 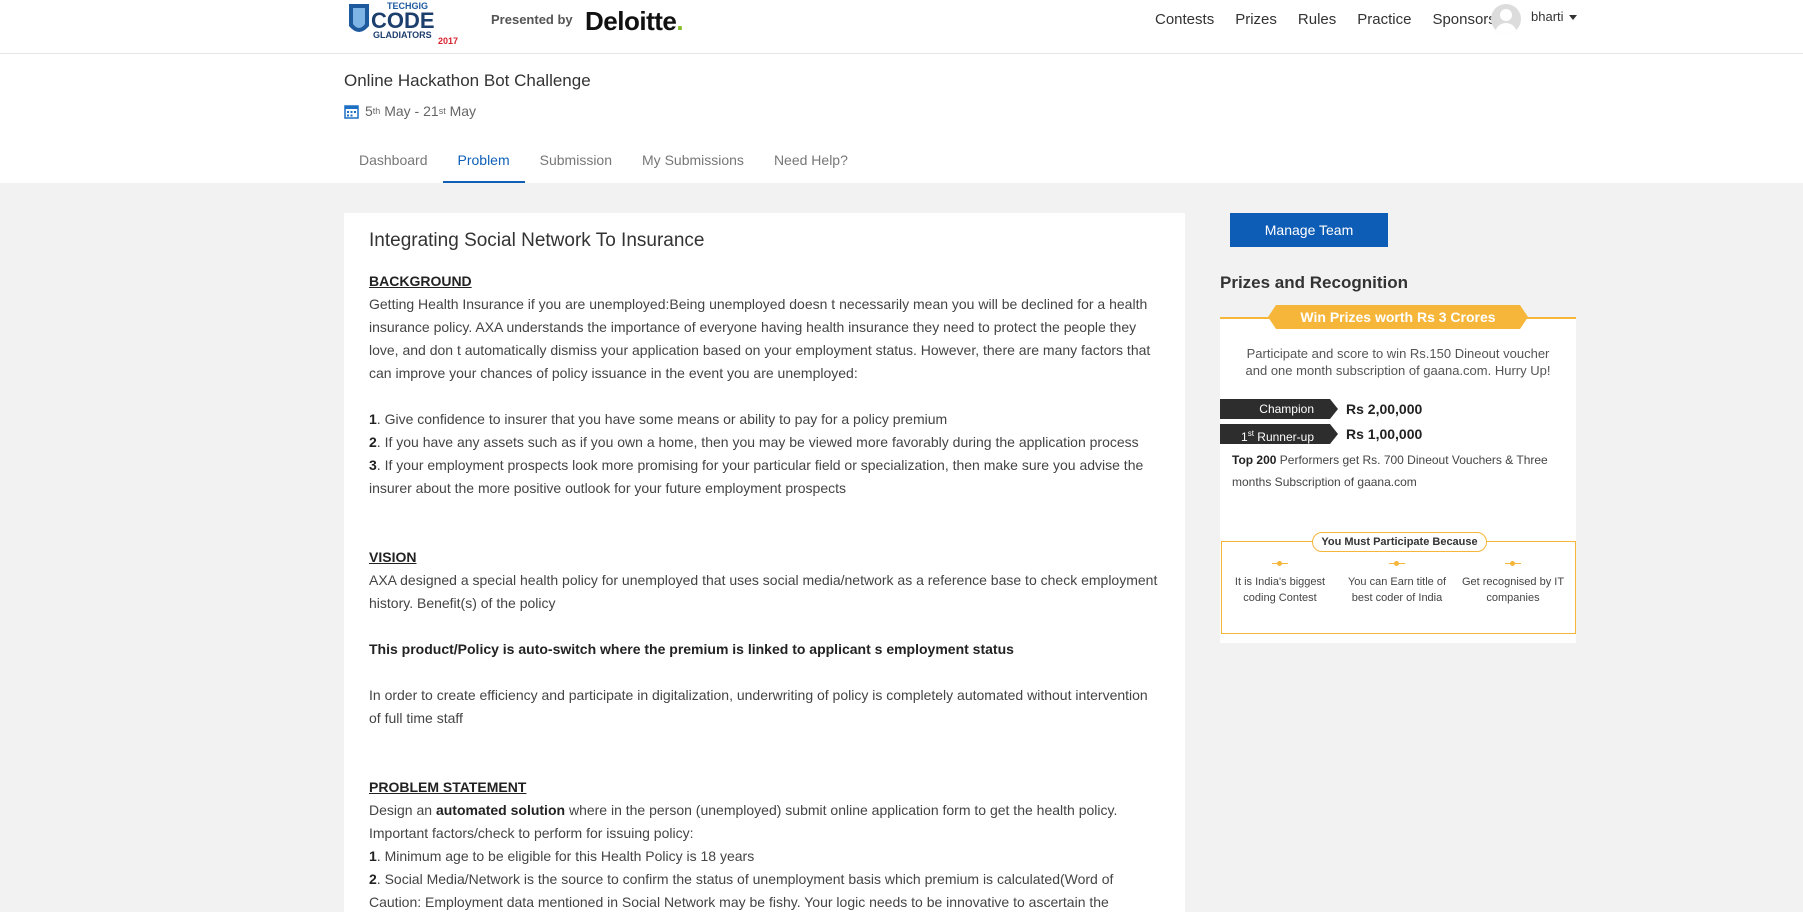 What do you see at coordinates (1506, 19) in the screenshot?
I see `avatar` at bounding box center [1506, 19].